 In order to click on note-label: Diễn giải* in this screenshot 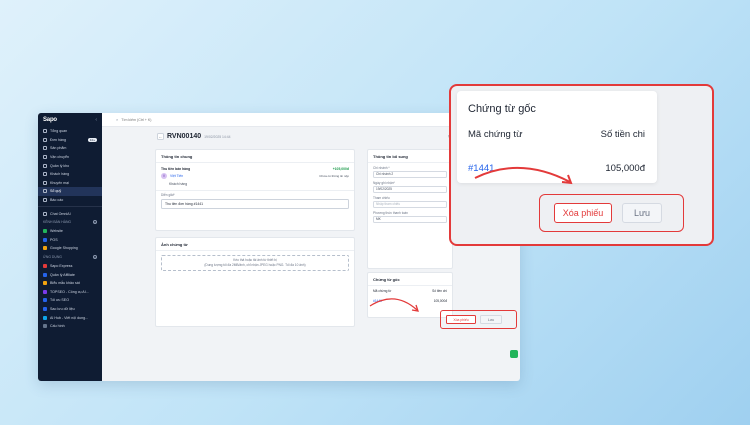, I will do `click(168, 195)`.